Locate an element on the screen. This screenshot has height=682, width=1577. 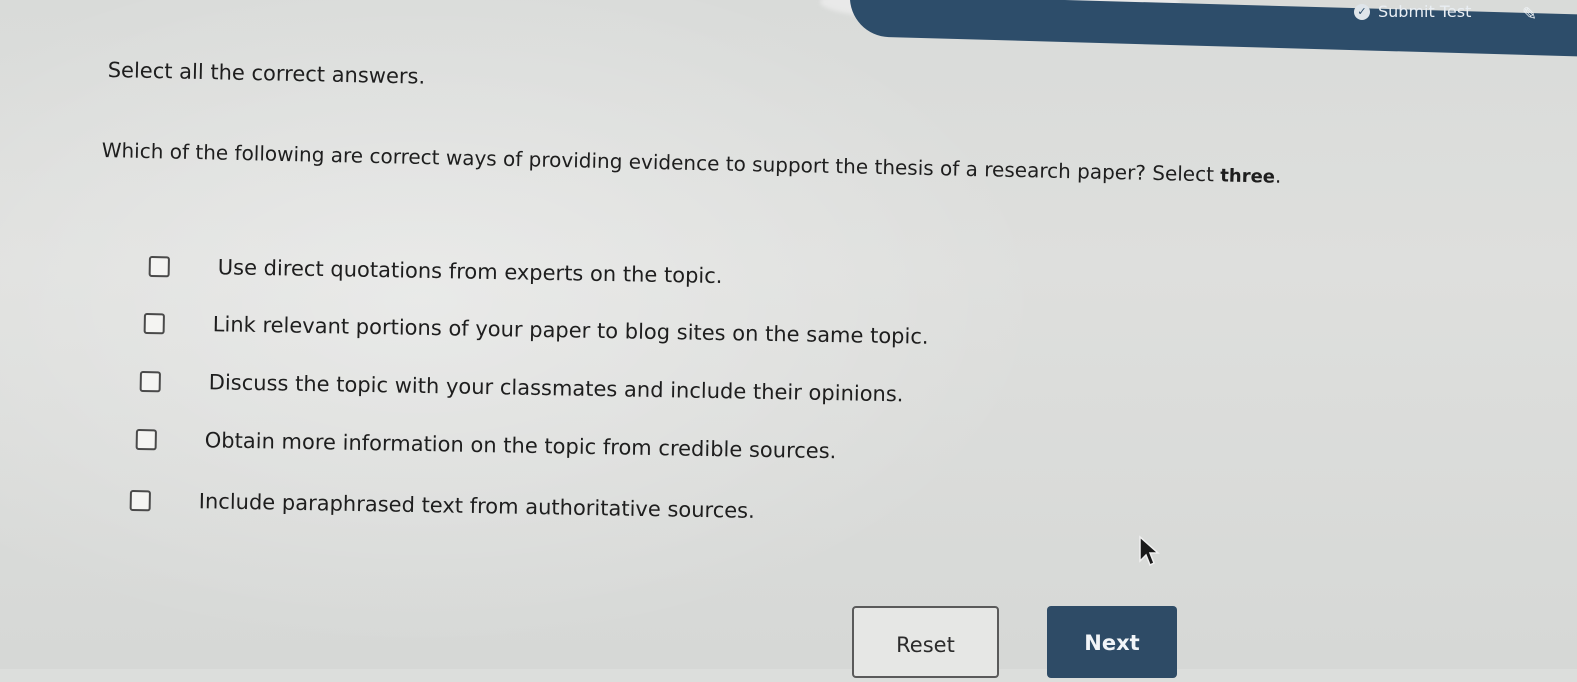
mouse-cursor-icon is located at coordinates (1149, 551).